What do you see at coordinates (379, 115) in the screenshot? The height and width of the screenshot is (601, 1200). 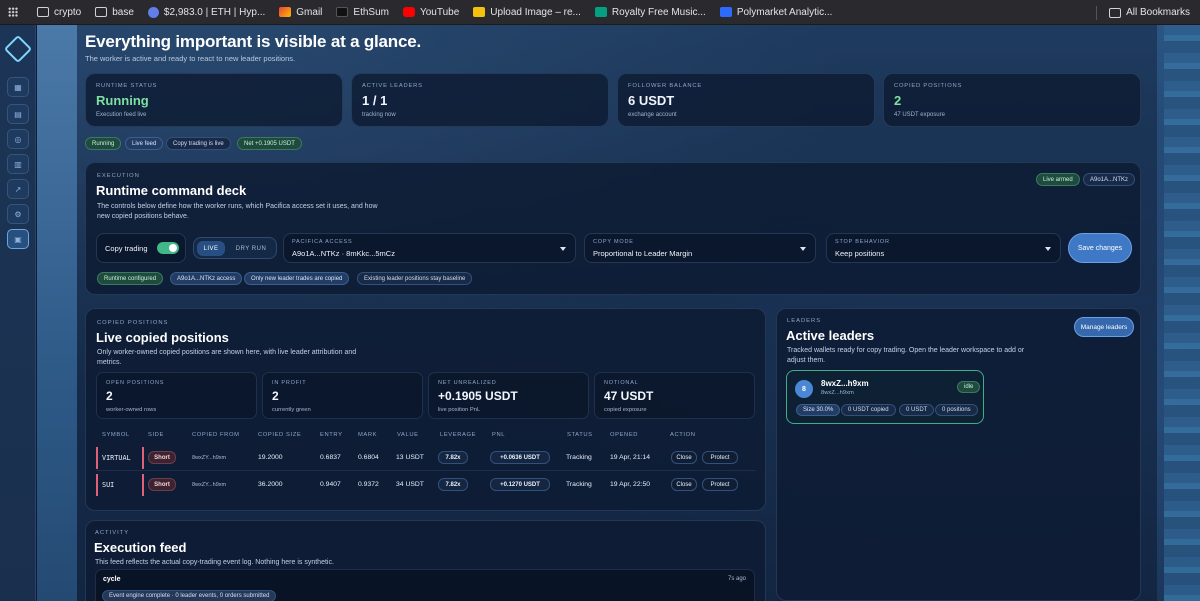 I see `stat-note: tracking now` at bounding box center [379, 115].